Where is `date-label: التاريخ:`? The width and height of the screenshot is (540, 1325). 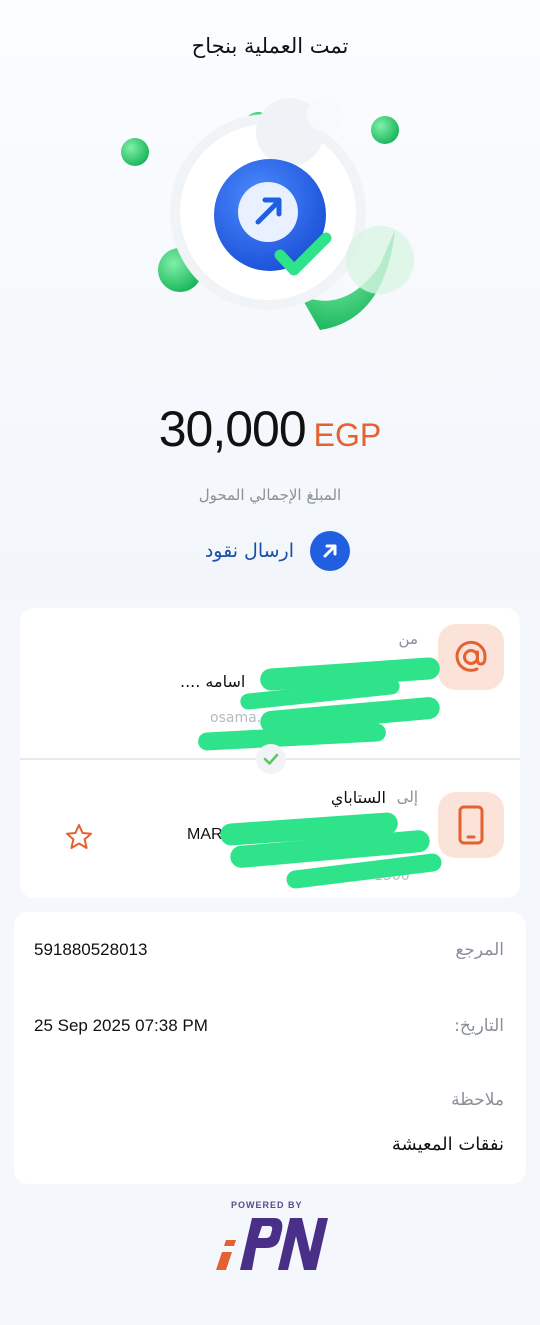
date-label: التاريخ: is located at coordinates (479, 1026).